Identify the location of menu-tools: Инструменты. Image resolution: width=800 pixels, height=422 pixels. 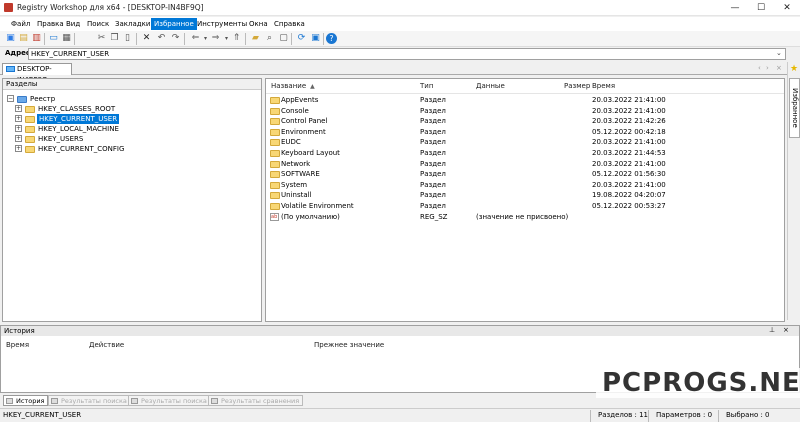
(222, 24).